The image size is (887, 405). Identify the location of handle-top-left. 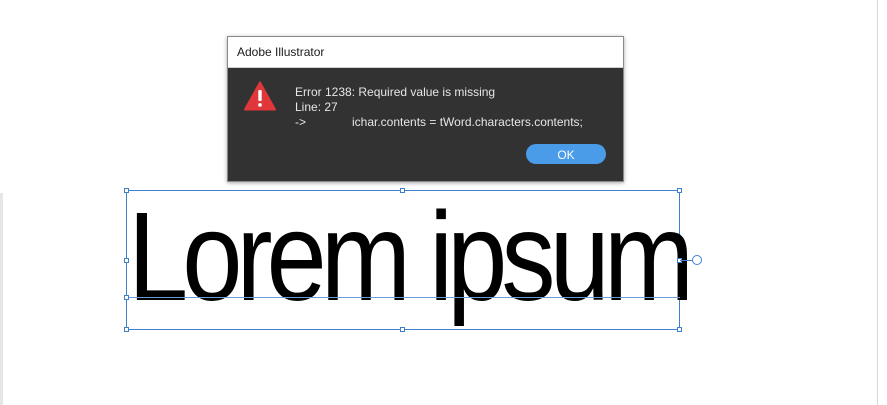
(126, 190).